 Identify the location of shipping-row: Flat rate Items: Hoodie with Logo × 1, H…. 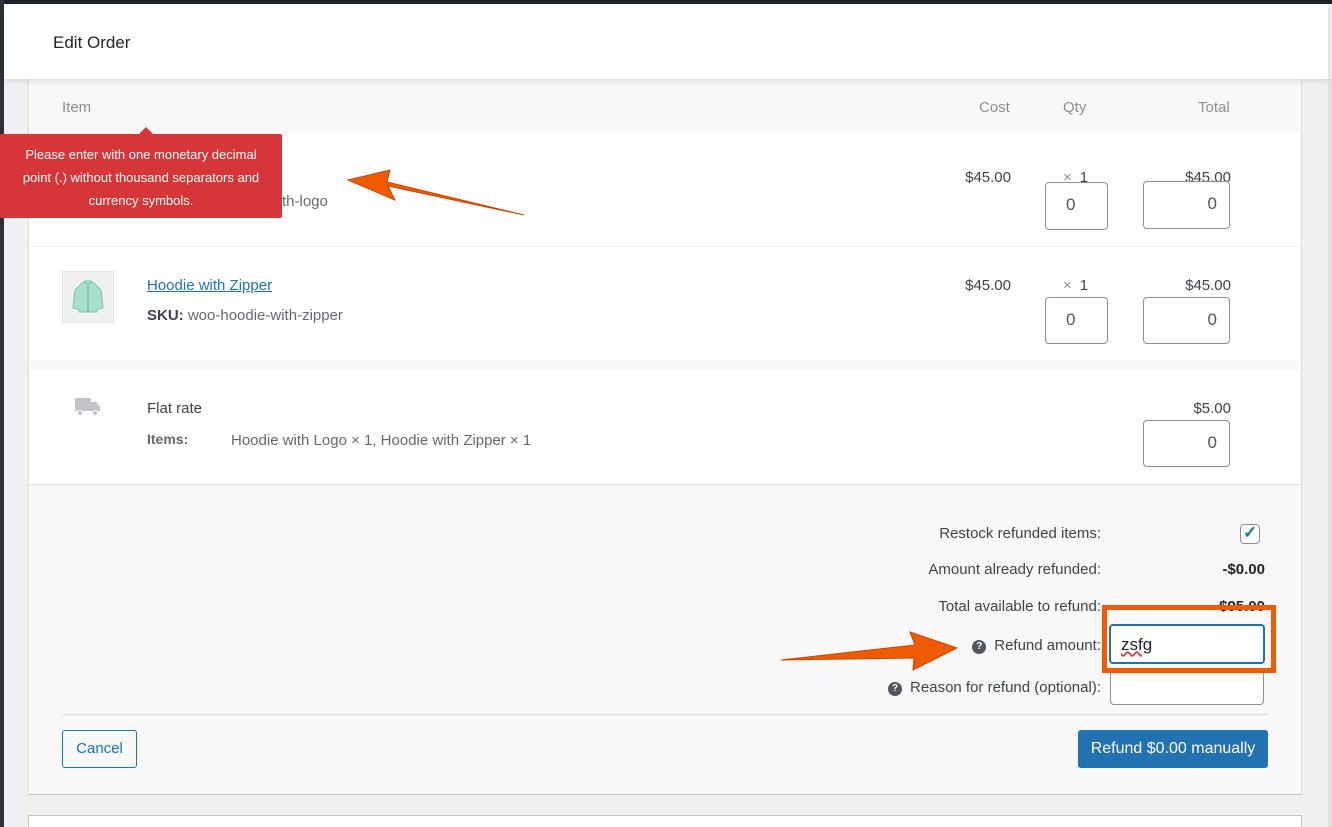
(665, 427).